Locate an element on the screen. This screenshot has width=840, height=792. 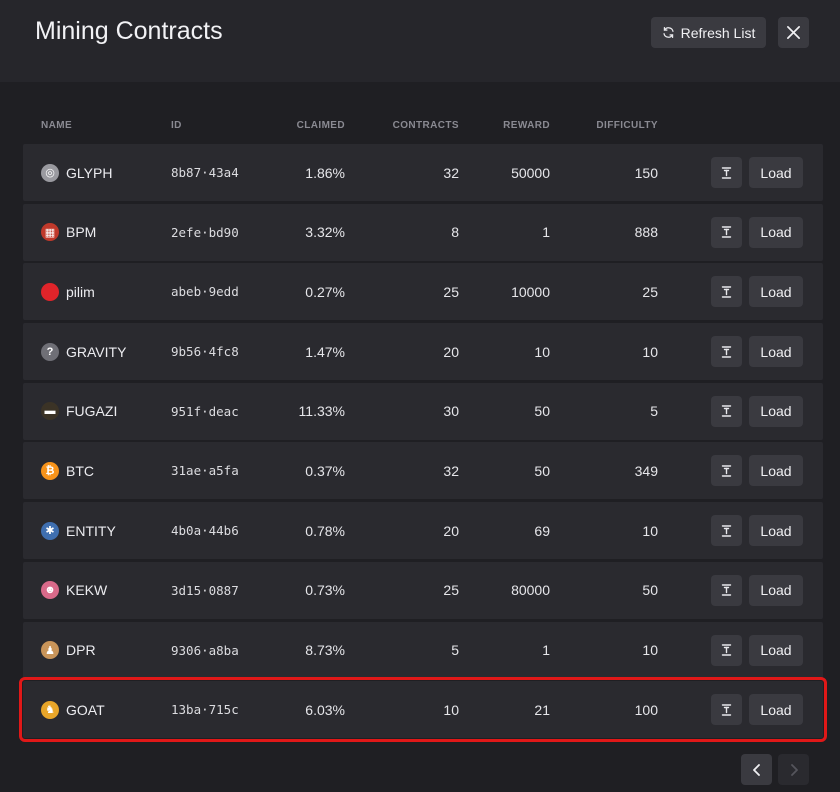
token-name: GLYPH is located at coordinates (89, 172).